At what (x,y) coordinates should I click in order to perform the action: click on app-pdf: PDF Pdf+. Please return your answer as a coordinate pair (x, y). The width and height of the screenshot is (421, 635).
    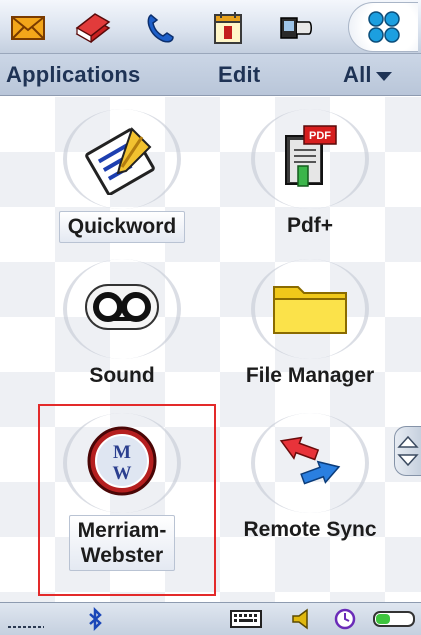
    Looking at the image, I should click on (310, 175).